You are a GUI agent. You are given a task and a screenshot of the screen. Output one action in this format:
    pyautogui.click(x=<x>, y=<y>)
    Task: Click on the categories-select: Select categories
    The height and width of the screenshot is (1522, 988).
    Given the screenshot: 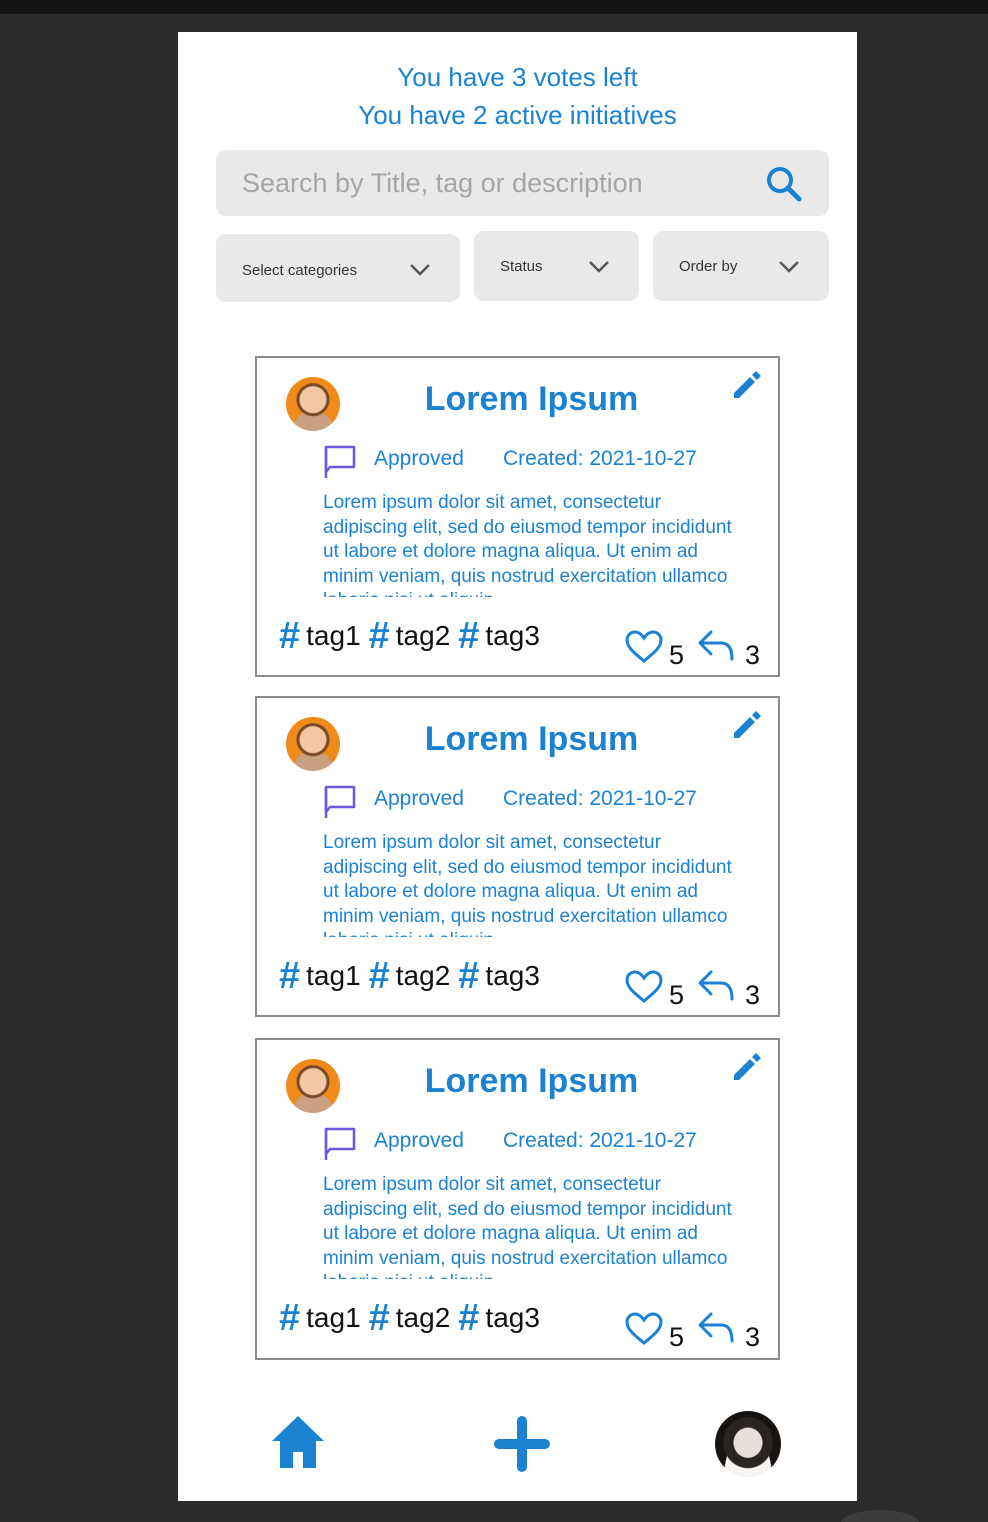 What is the action you would take?
    pyautogui.click(x=338, y=268)
    